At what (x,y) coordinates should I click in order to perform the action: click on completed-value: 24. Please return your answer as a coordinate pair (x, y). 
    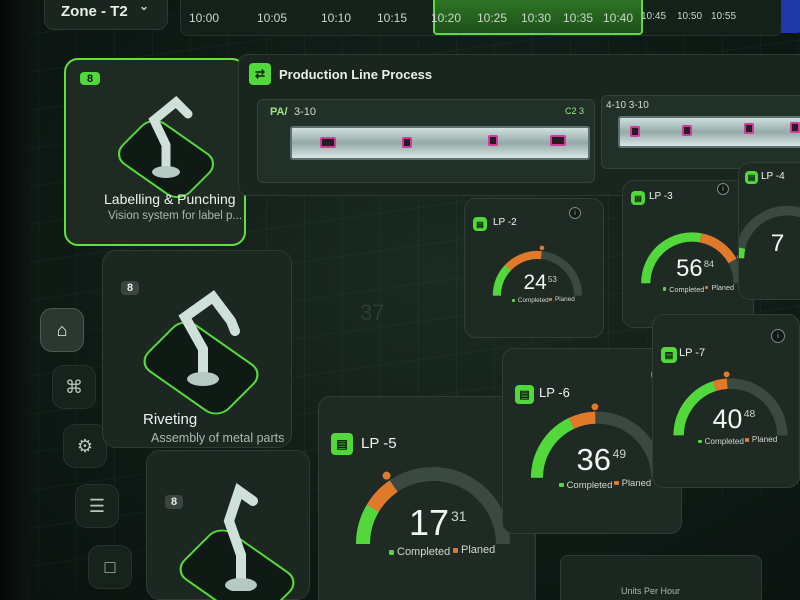
    Looking at the image, I should click on (535, 283).